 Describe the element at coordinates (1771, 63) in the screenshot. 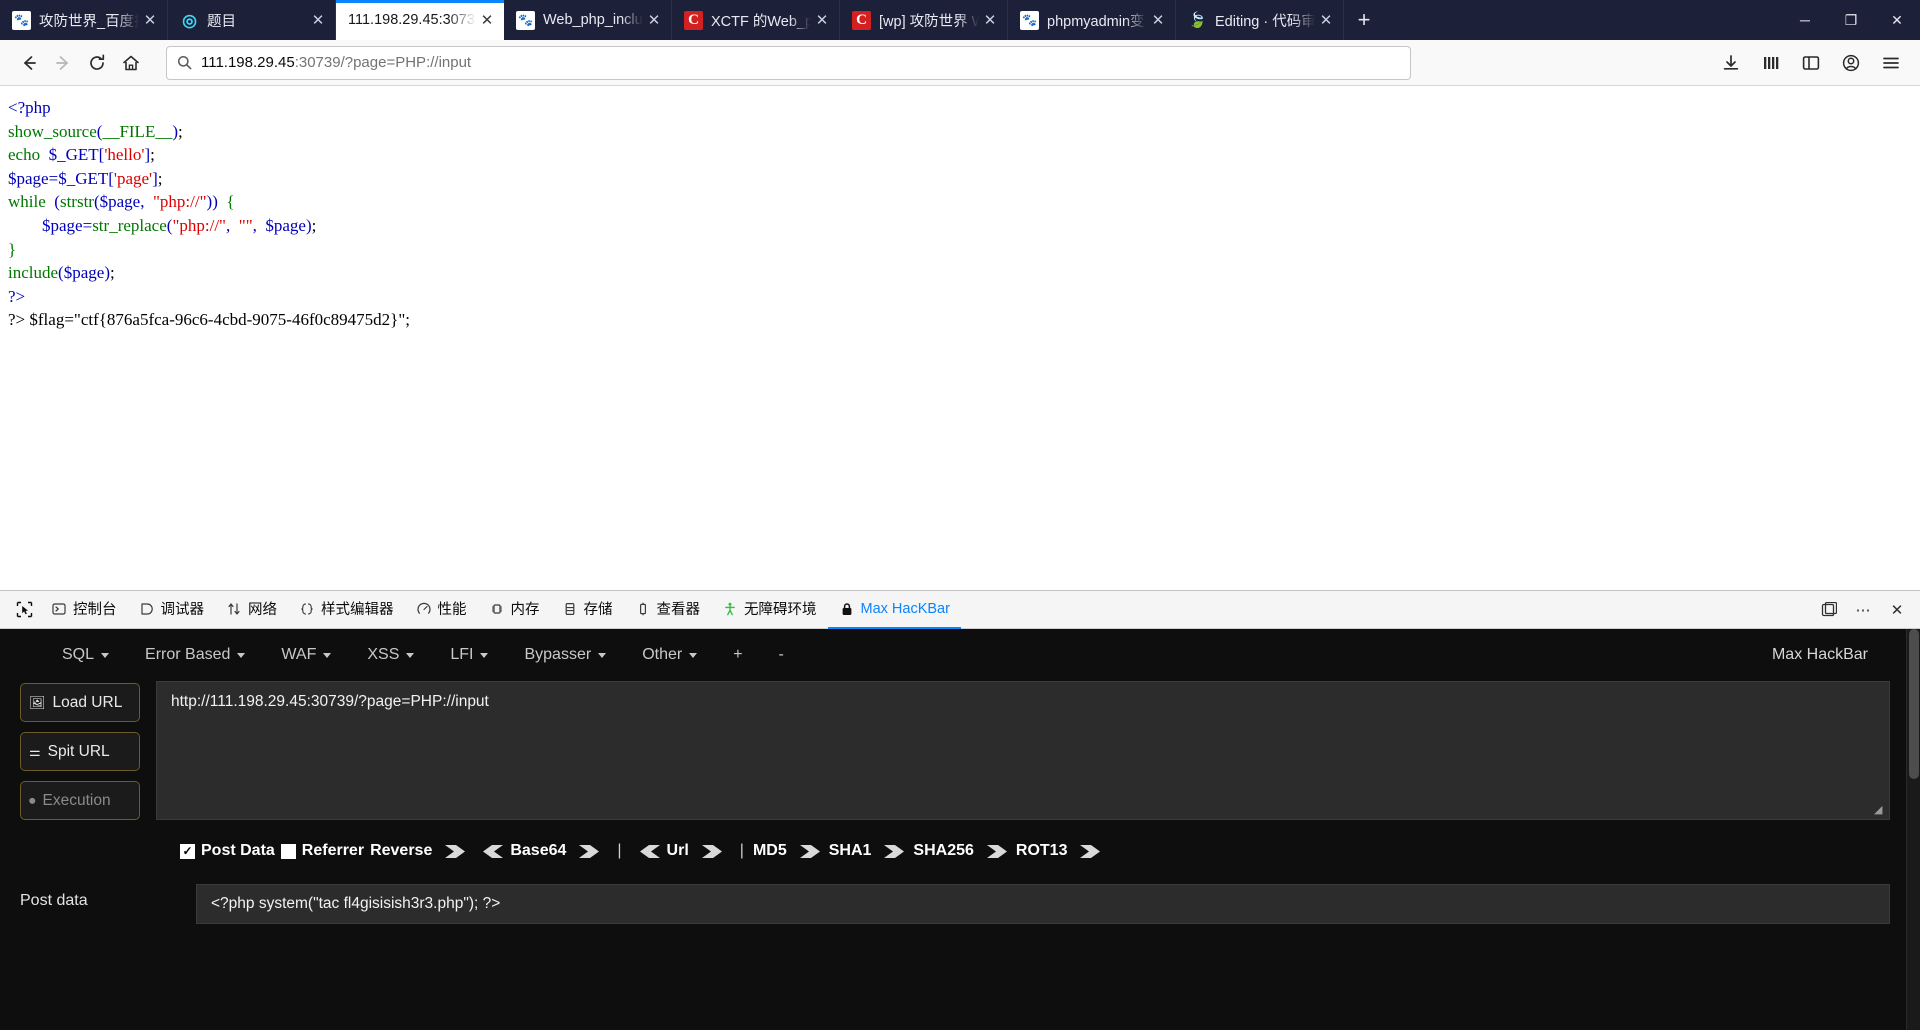

I see `library-icon` at that location.